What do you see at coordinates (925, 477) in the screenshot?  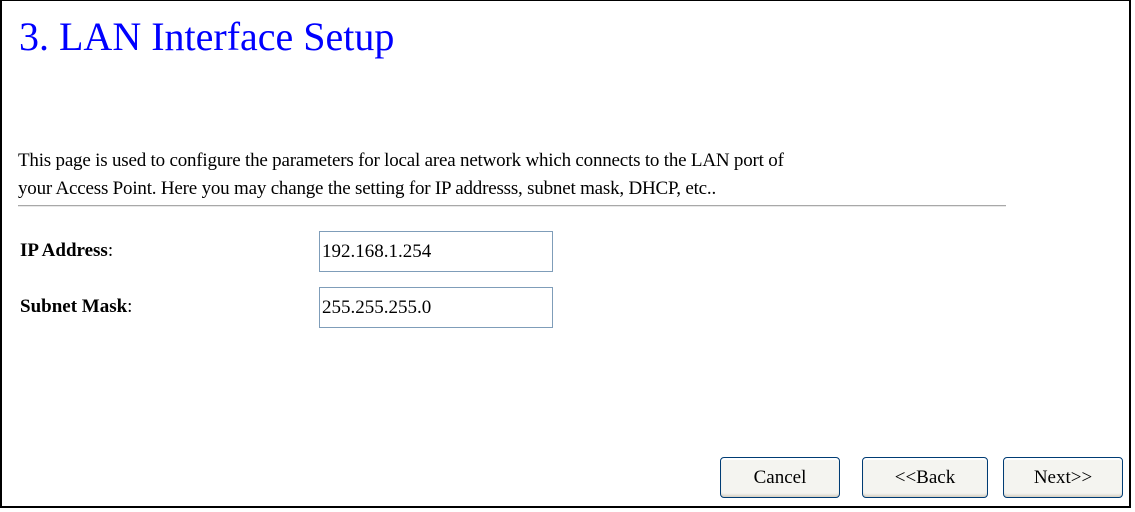 I see `back-button: <<Back` at bounding box center [925, 477].